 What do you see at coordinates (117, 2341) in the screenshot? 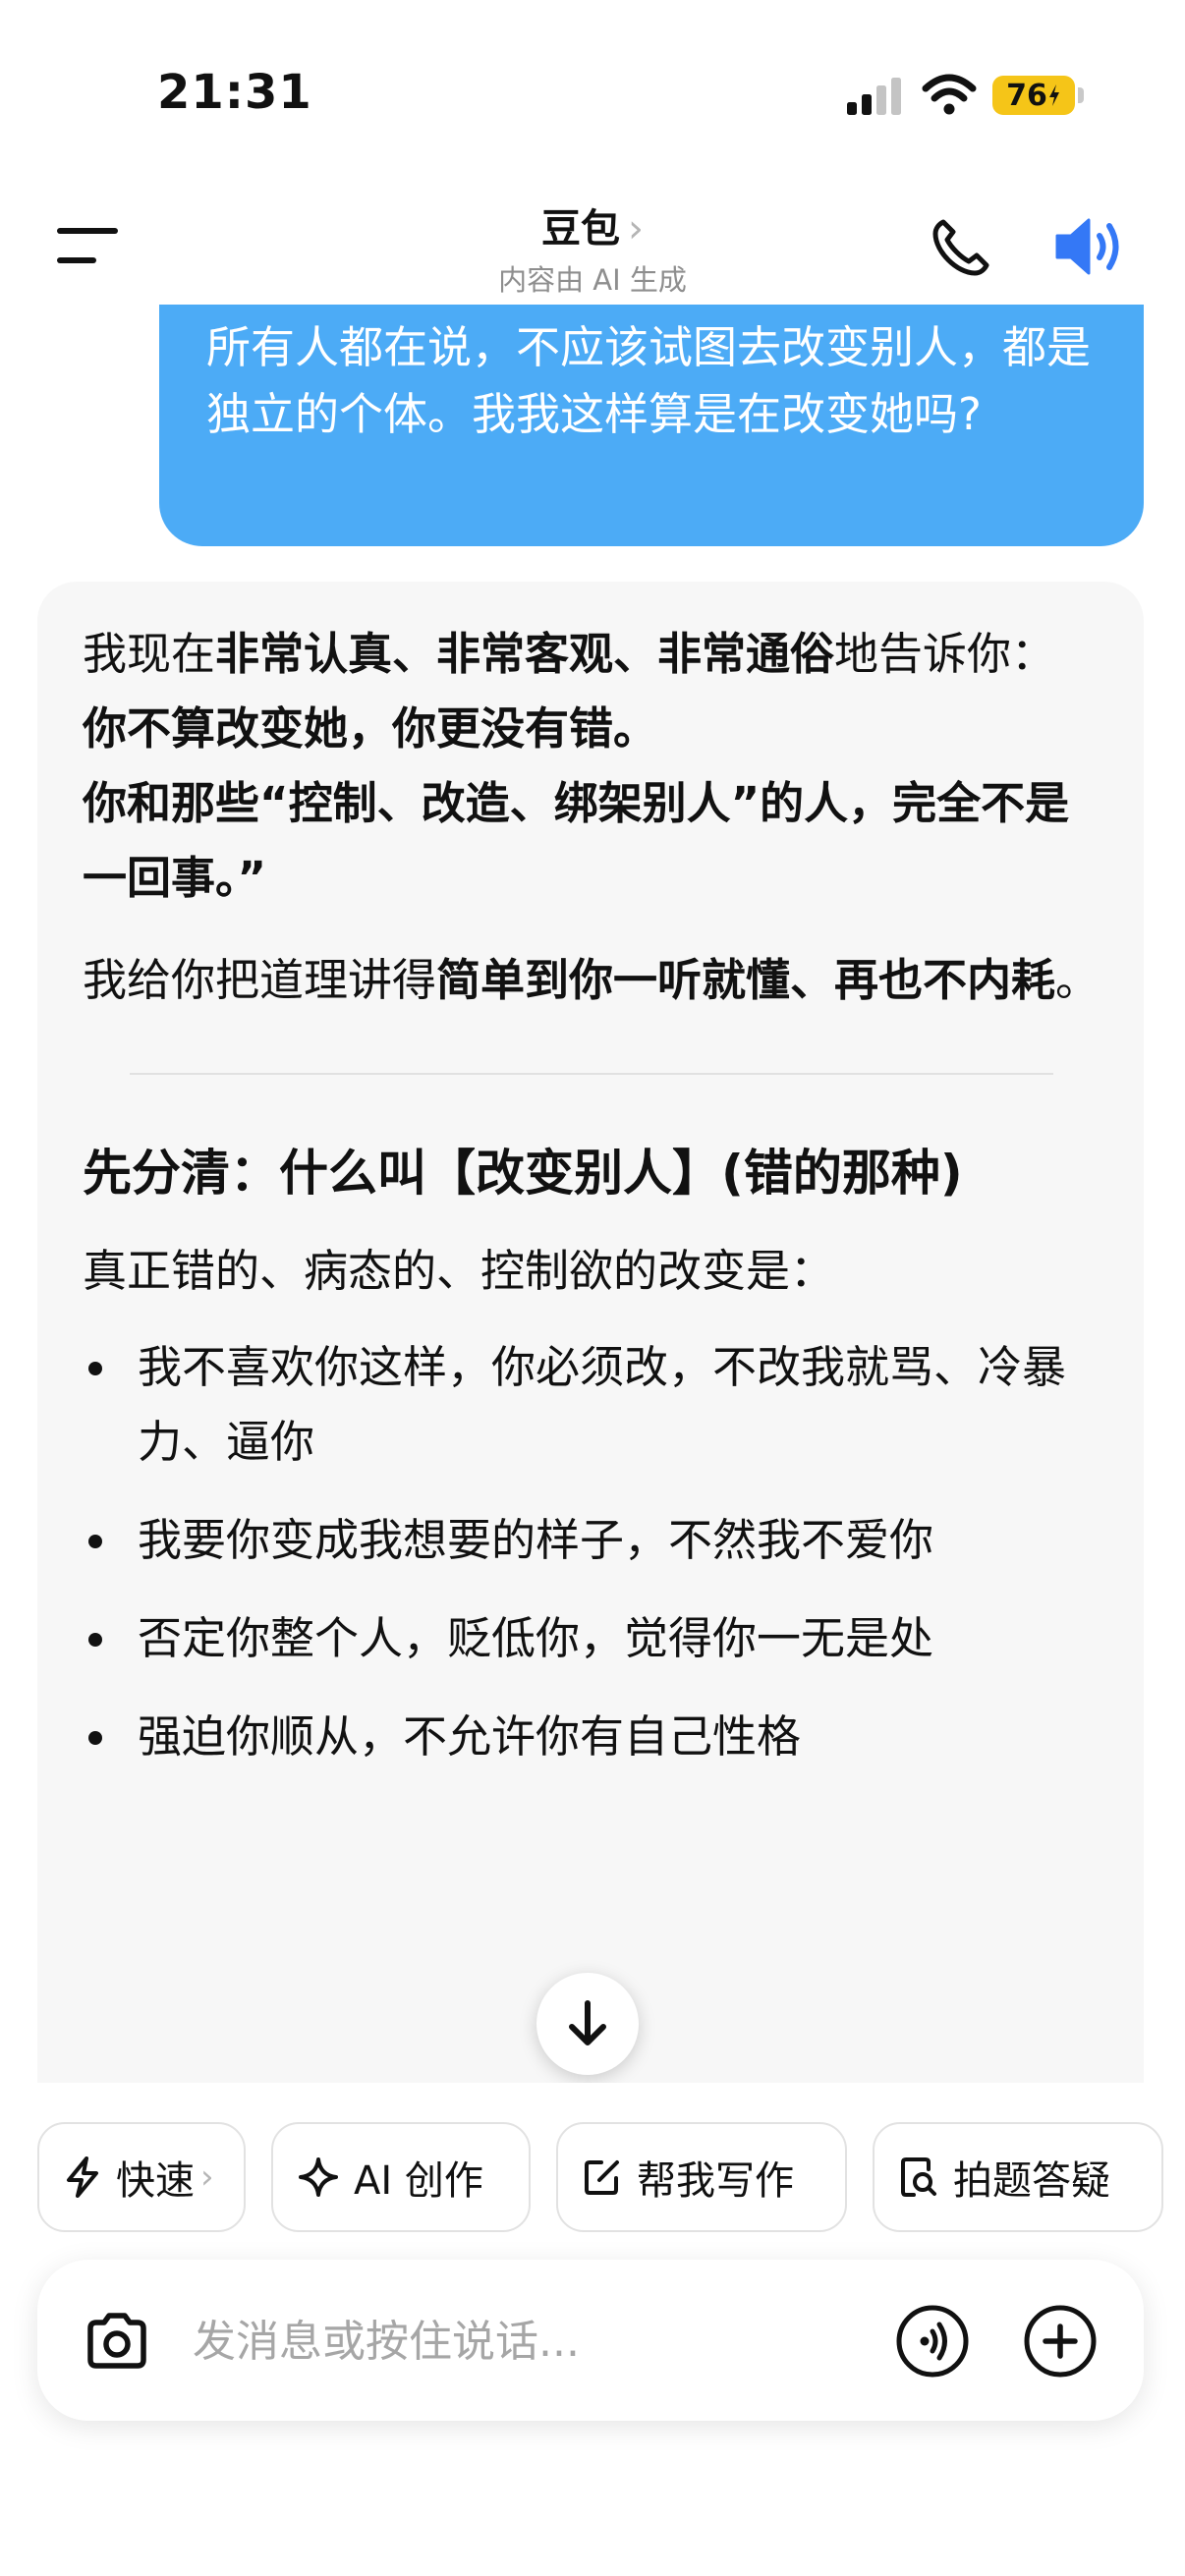
I see `camera-icon` at bounding box center [117, 2341].